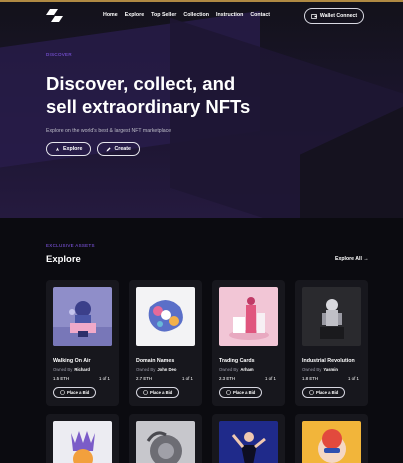 Image resolution: width=403 pixels, height=463 pixels. What do you see at coordinates (310, 378) in the screenshot?
I see `nft-price: 1.8 ETH` at bounding box center [310, 378].